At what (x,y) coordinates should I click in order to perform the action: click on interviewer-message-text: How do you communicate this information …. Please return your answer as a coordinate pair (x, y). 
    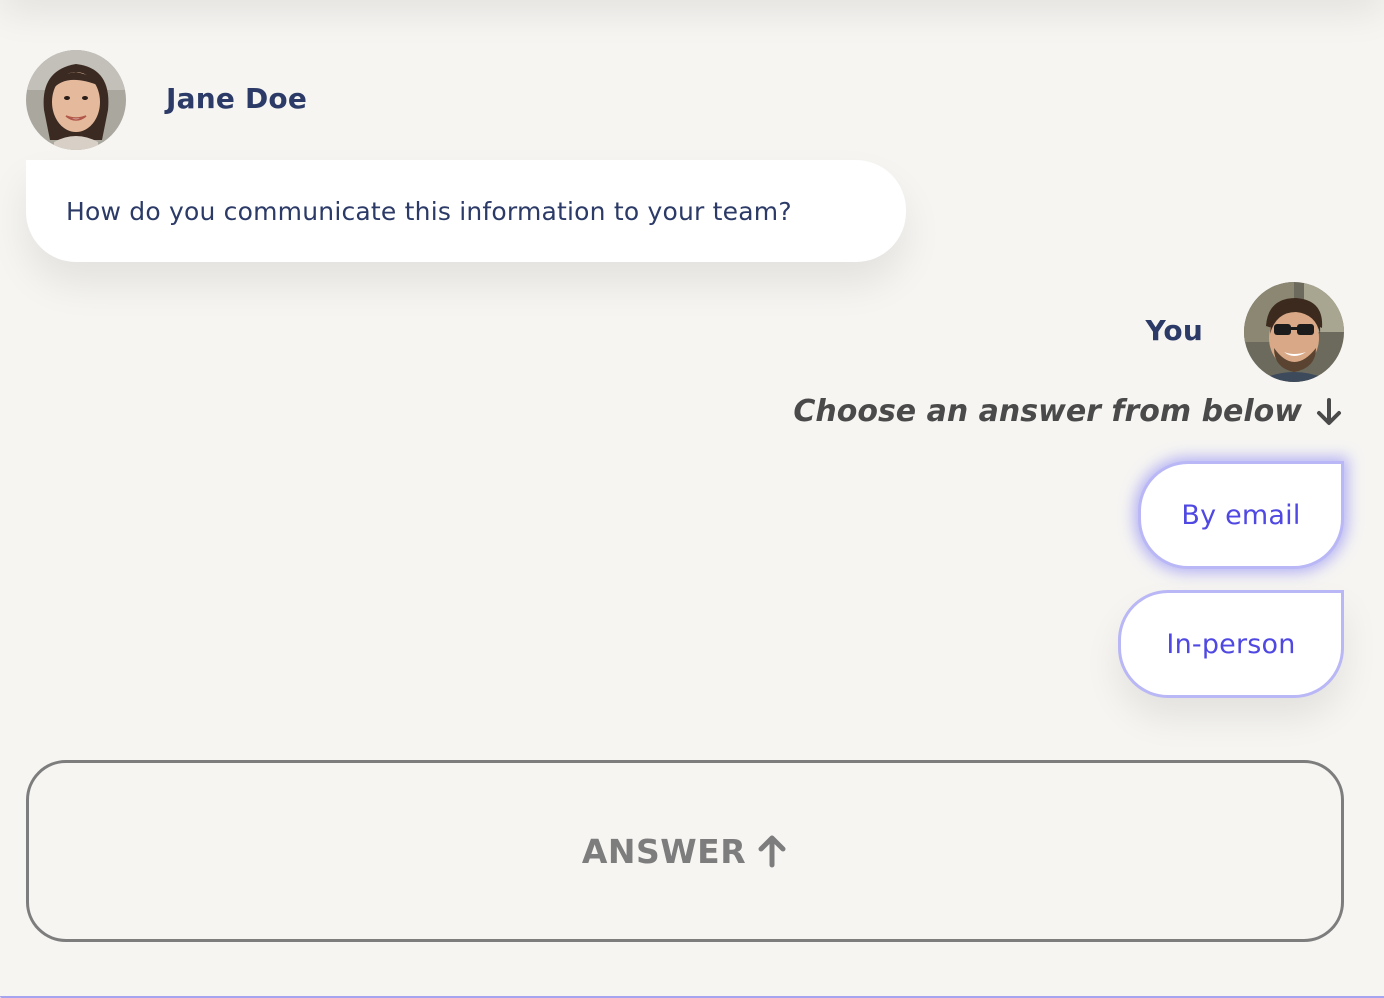
    Looking at the image, I should click on (429, 211).